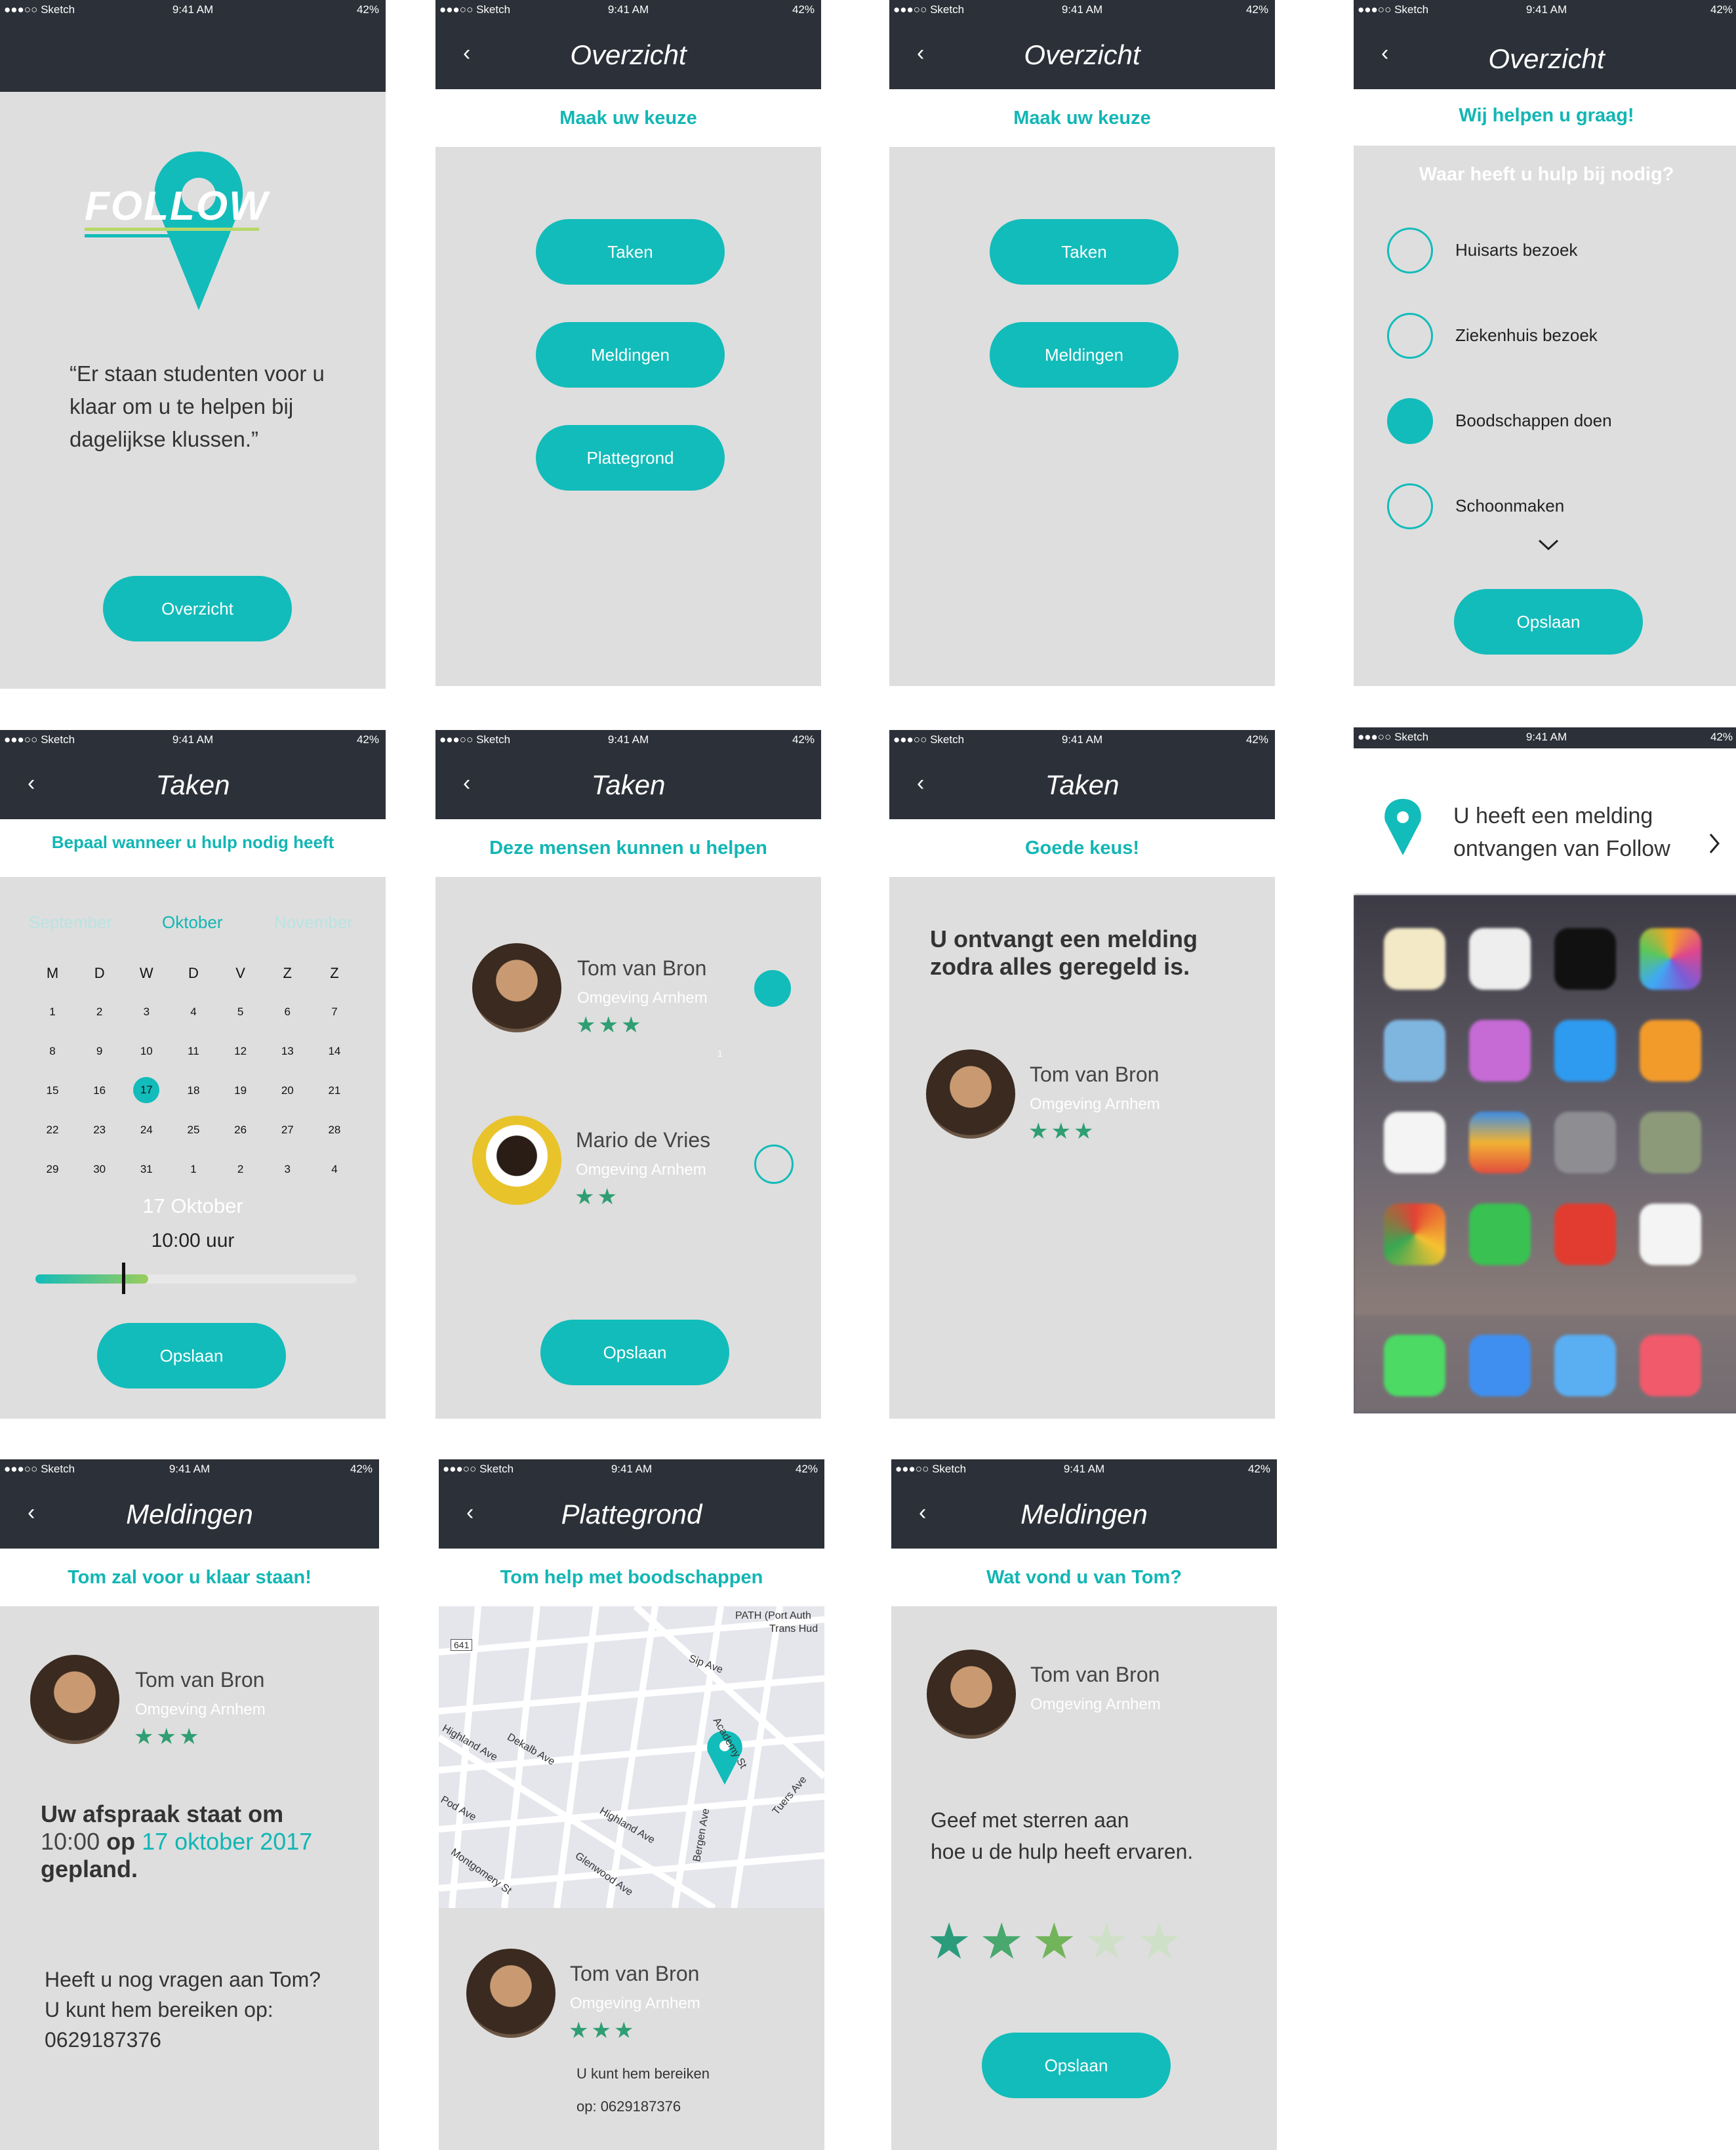 The image size is (1736, 2150). I want to click on calendar-day: 27, so click(287, 1130).